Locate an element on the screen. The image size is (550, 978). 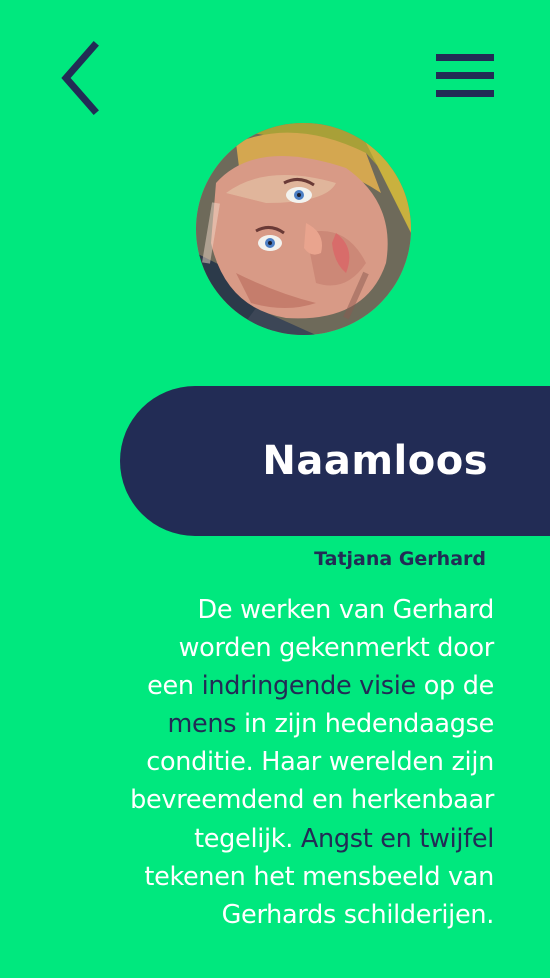
highlight-text: mens is located at coordinates (202, 724).